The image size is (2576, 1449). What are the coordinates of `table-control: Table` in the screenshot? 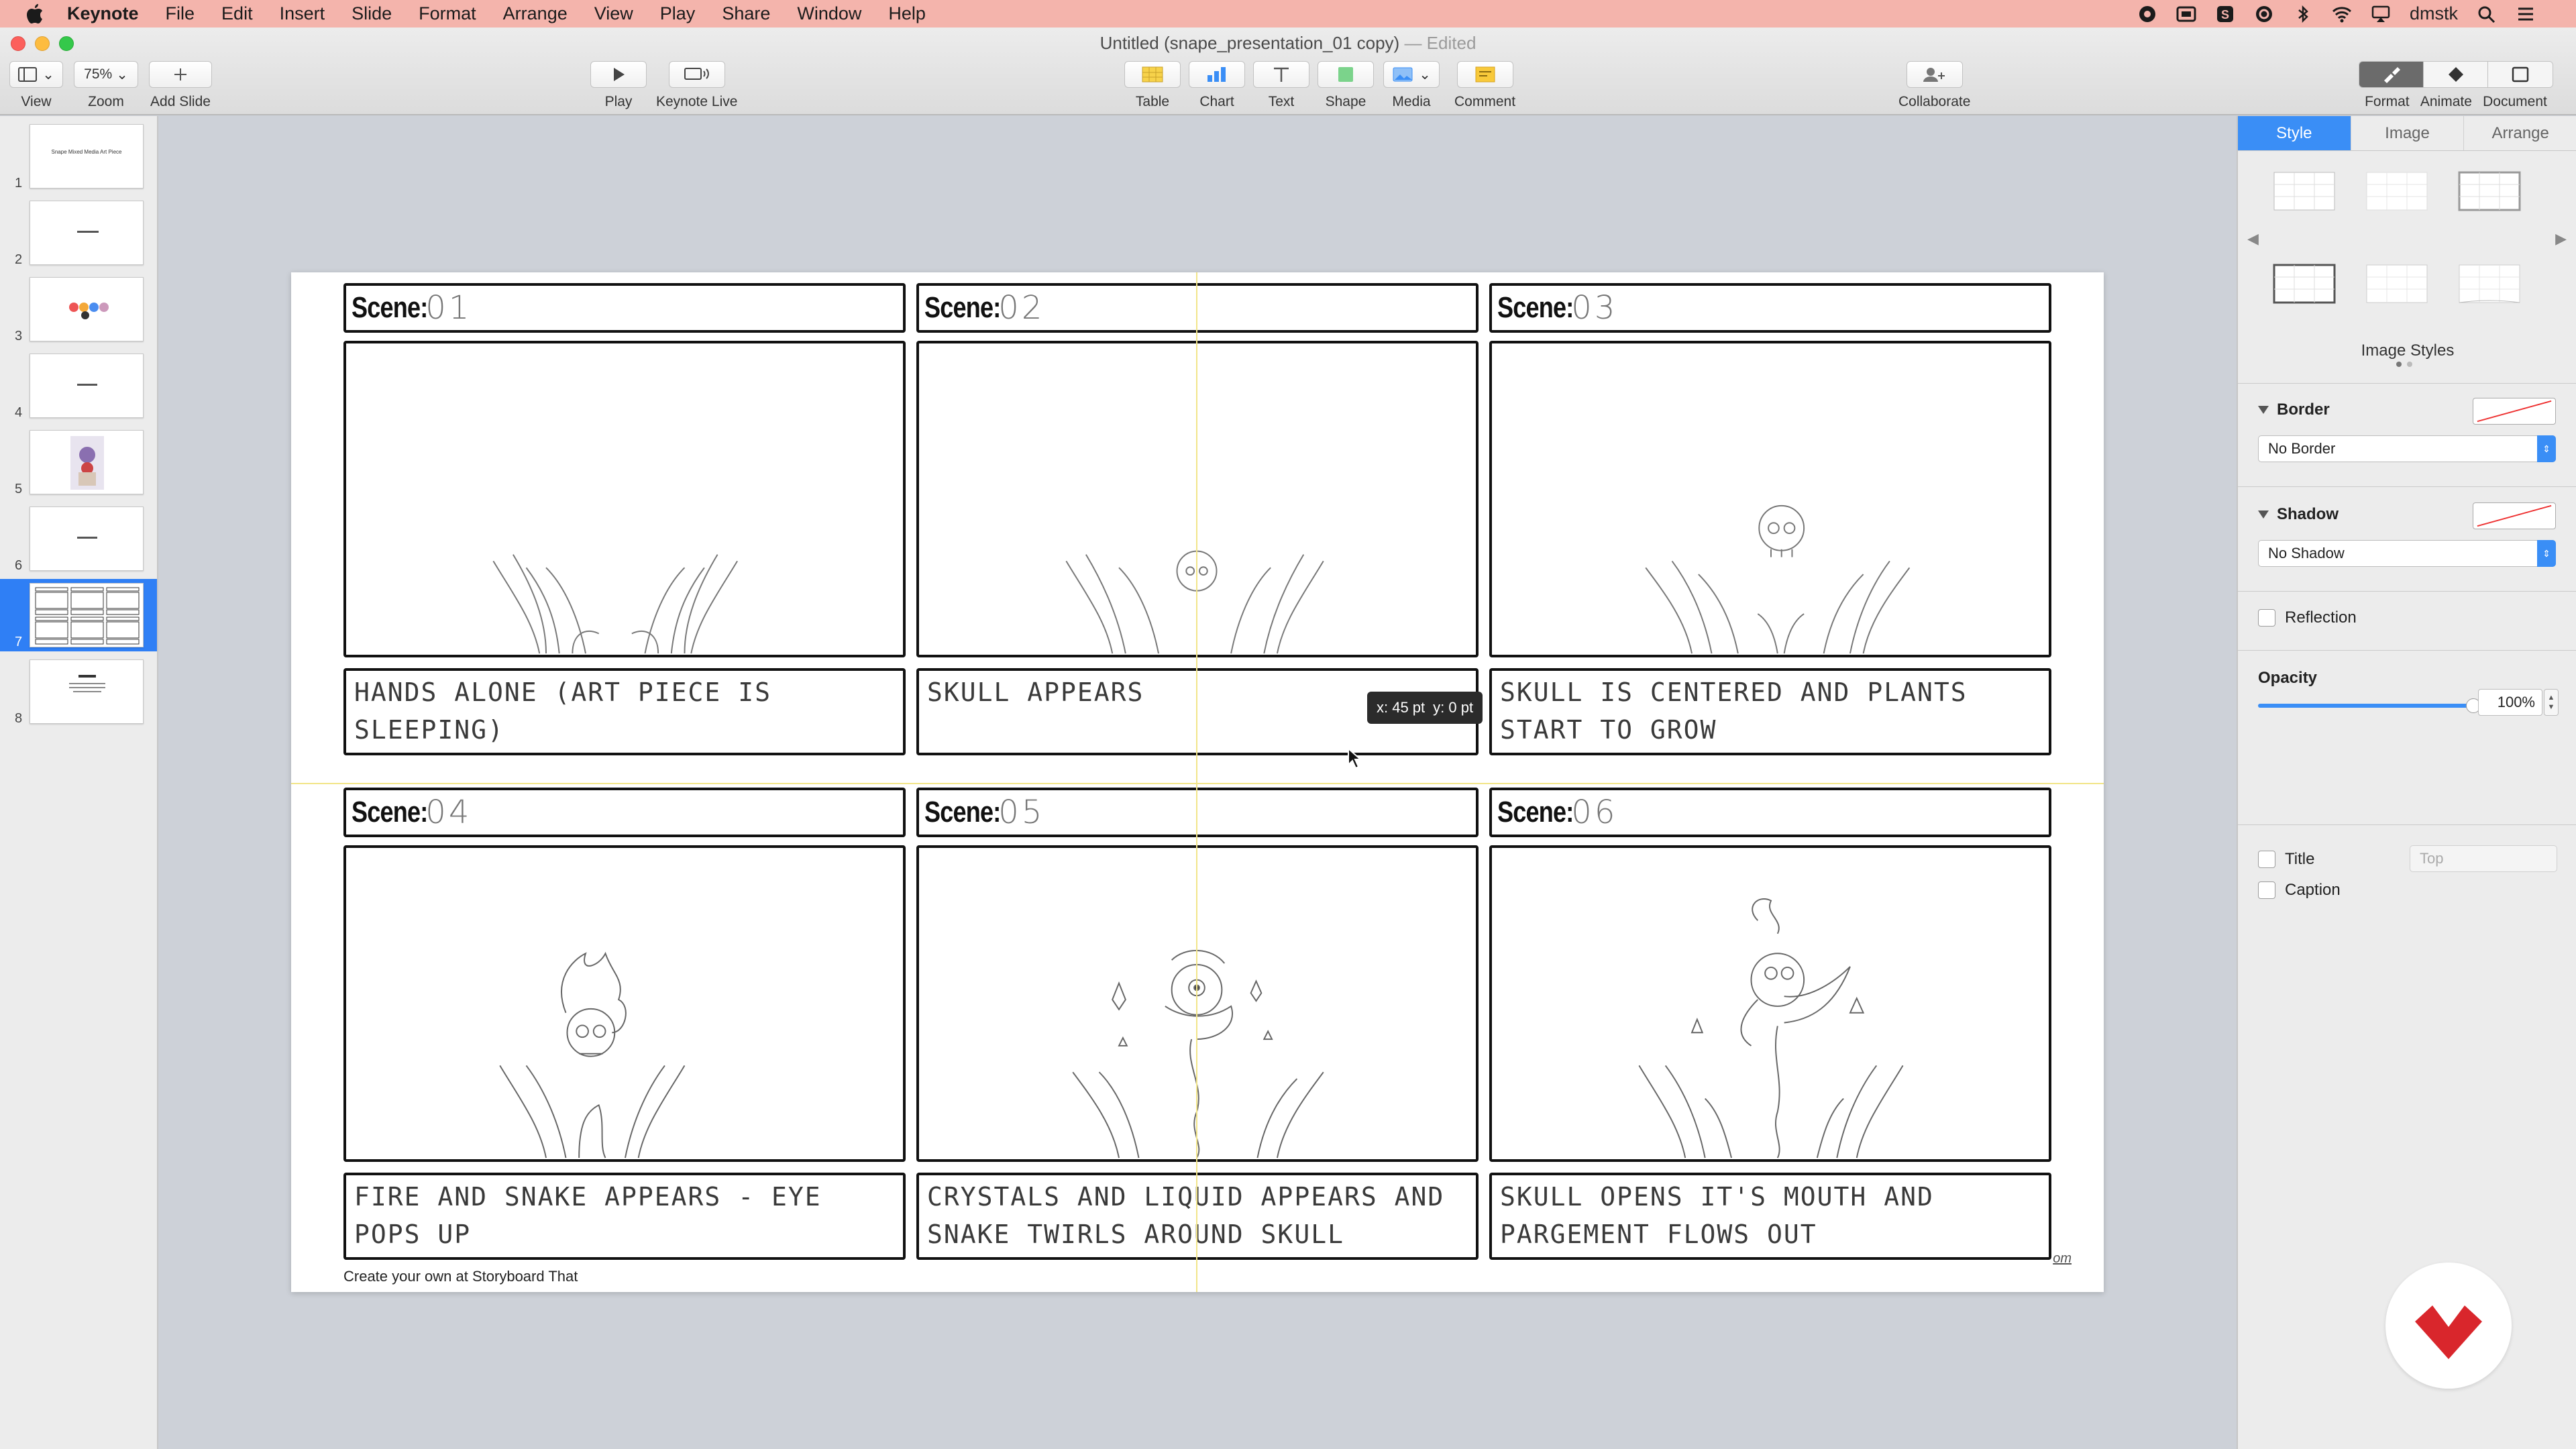 It's located at (1152, 85).